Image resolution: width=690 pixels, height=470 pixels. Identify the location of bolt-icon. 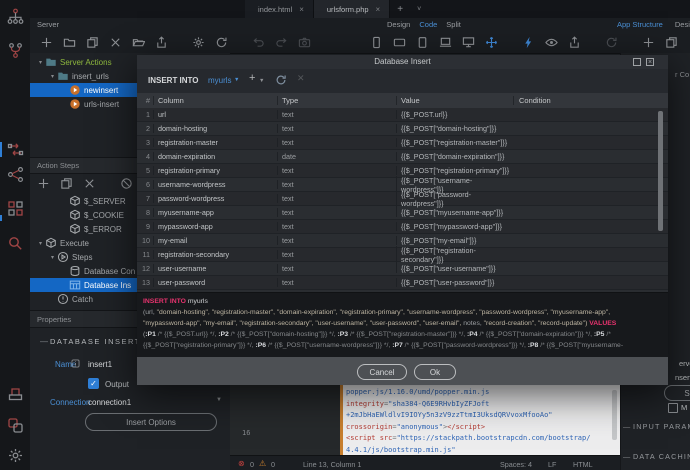
(528, 42).